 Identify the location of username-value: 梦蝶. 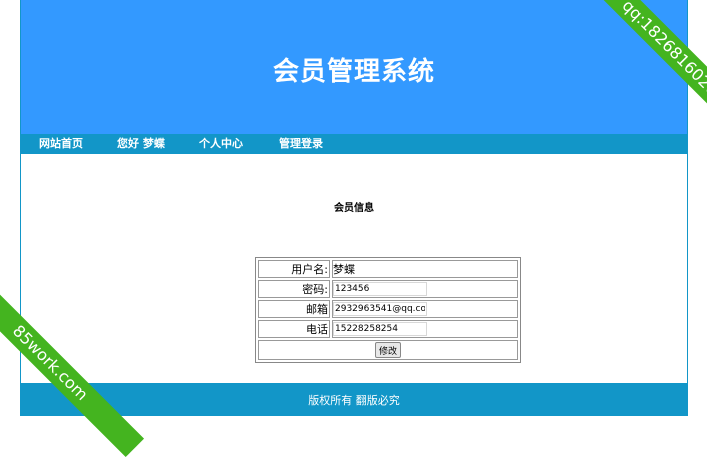
(425, 269).